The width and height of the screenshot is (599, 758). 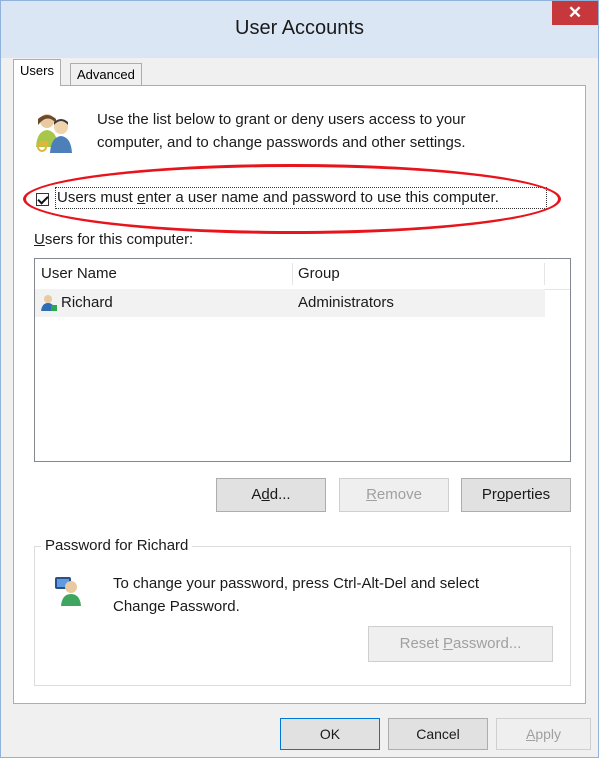 I want to click on properties-label-accel: o, so click(x=501, y=494).